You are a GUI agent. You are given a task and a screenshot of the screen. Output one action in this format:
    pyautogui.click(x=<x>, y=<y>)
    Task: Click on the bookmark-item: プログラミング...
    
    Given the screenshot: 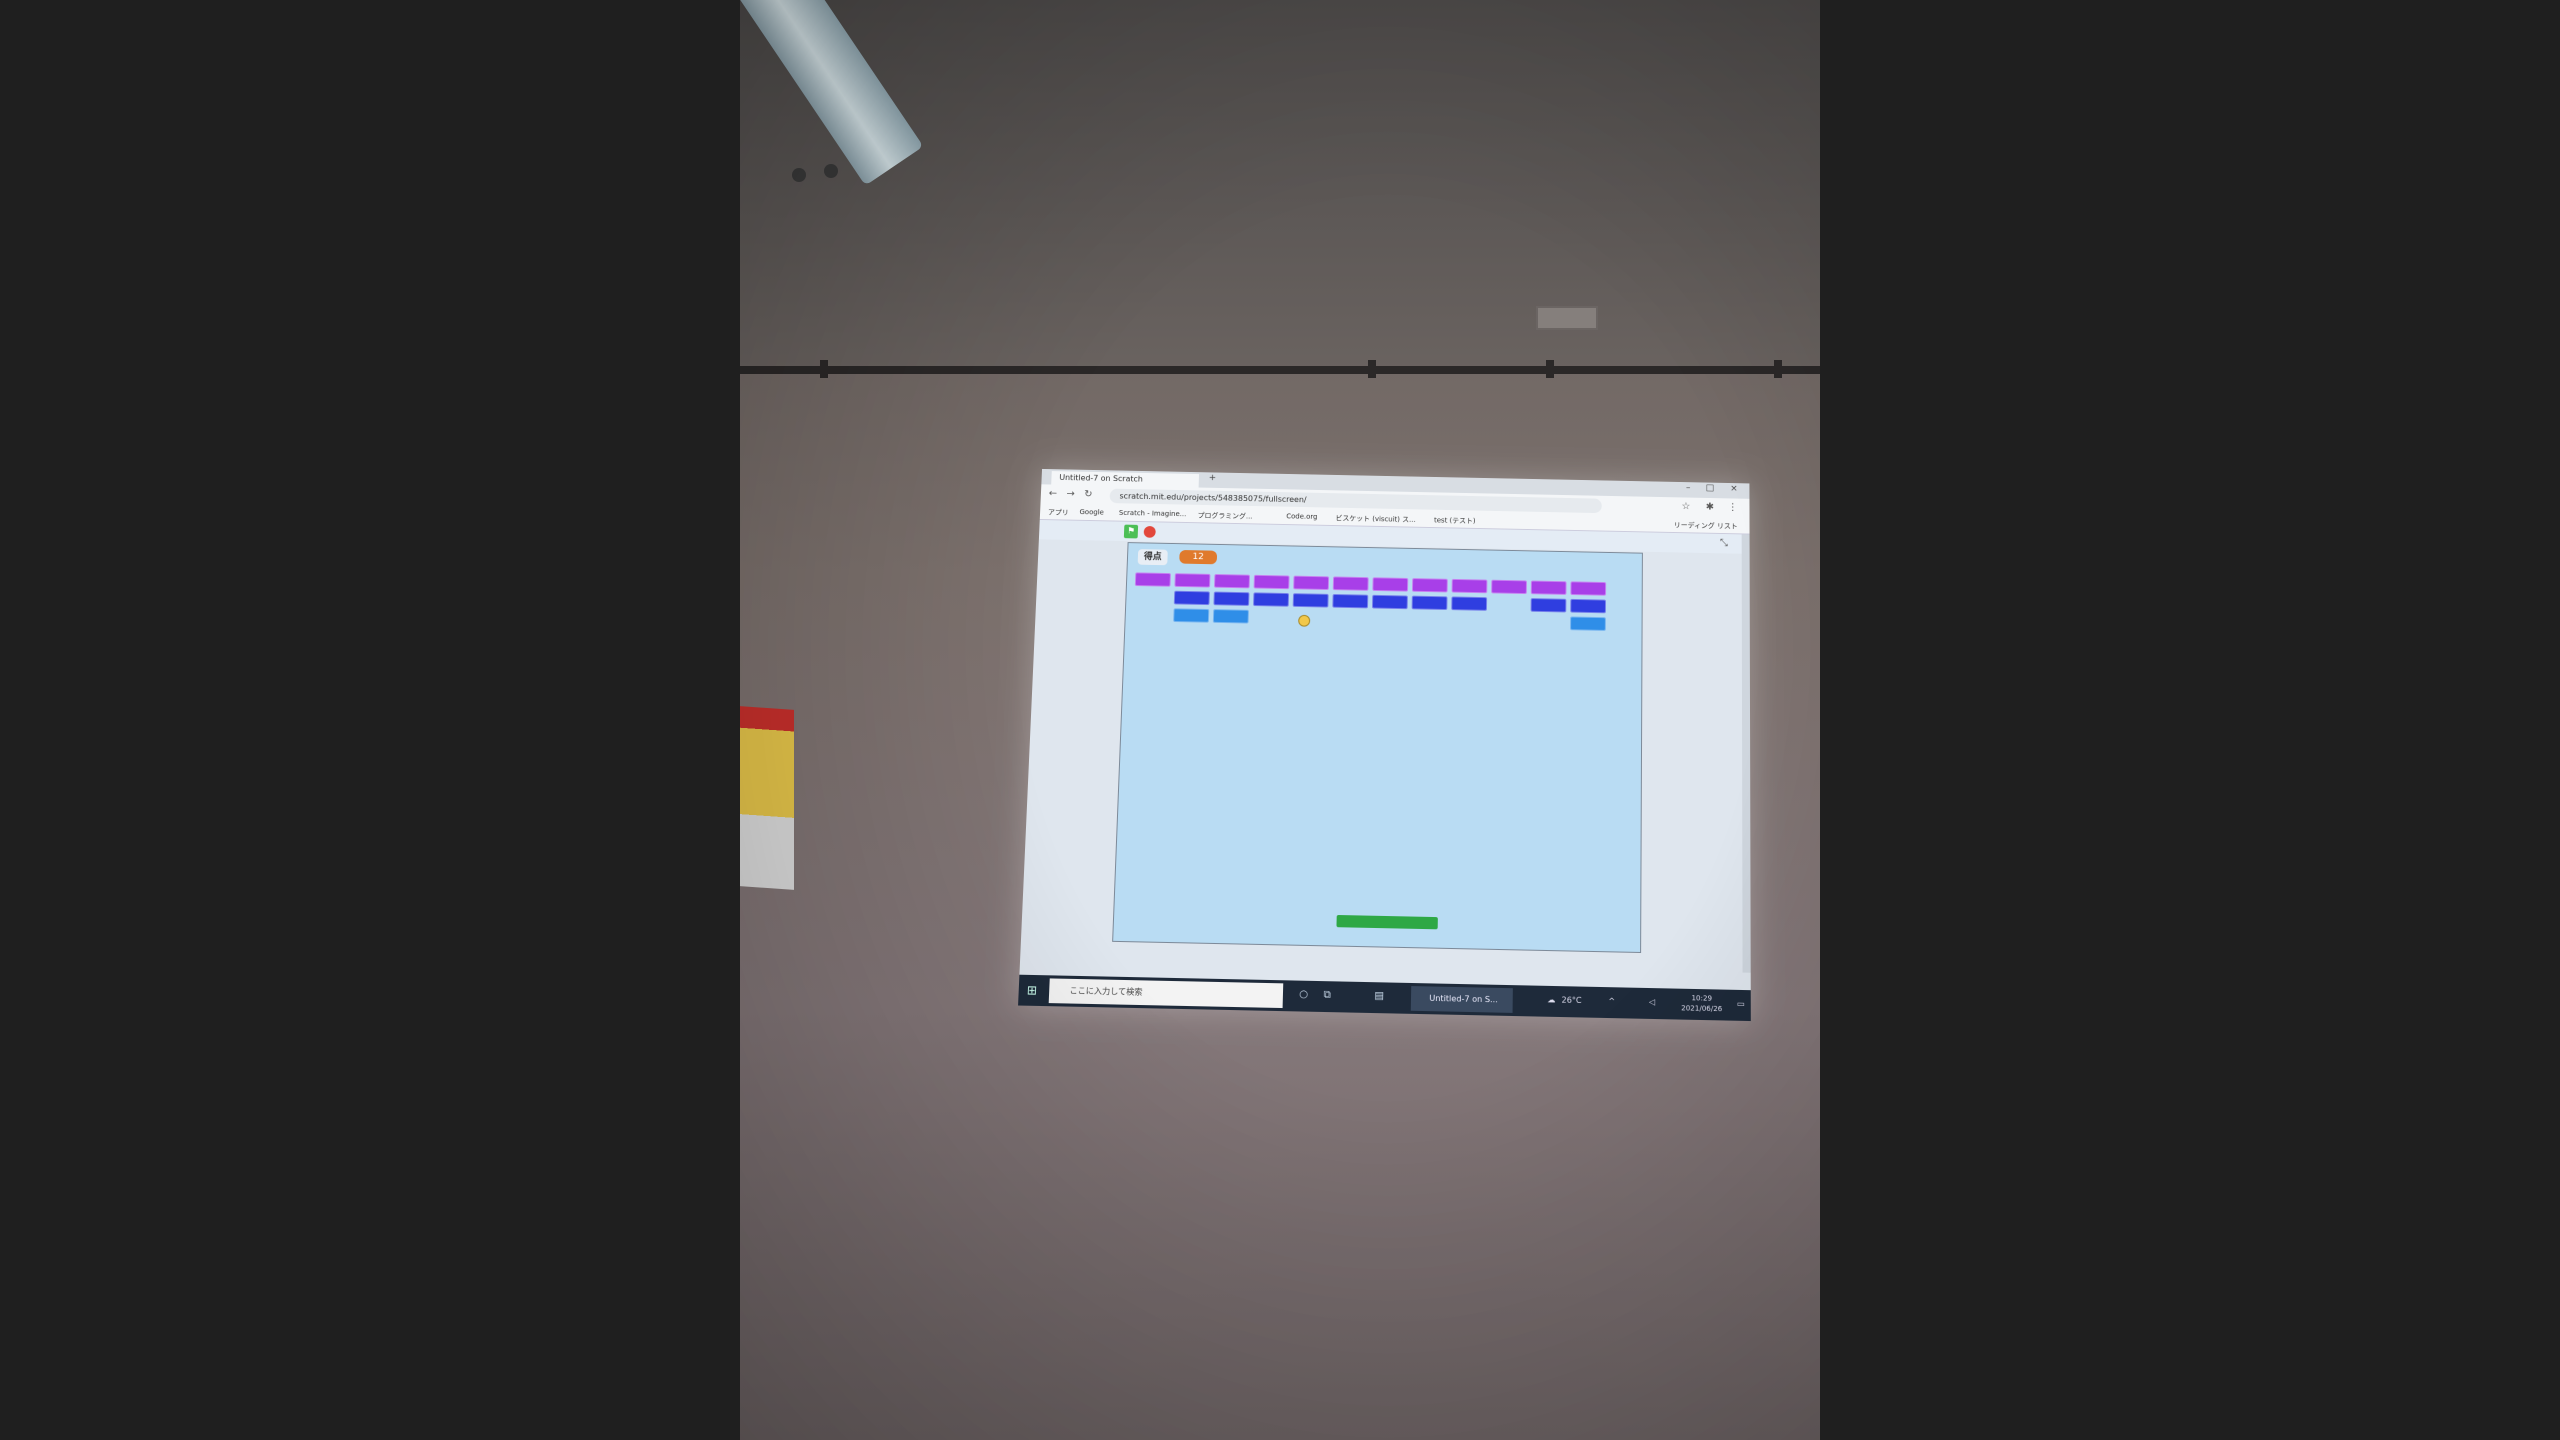 What is the action you would take?
    pyautogui.click(x=1225, y=516)
    